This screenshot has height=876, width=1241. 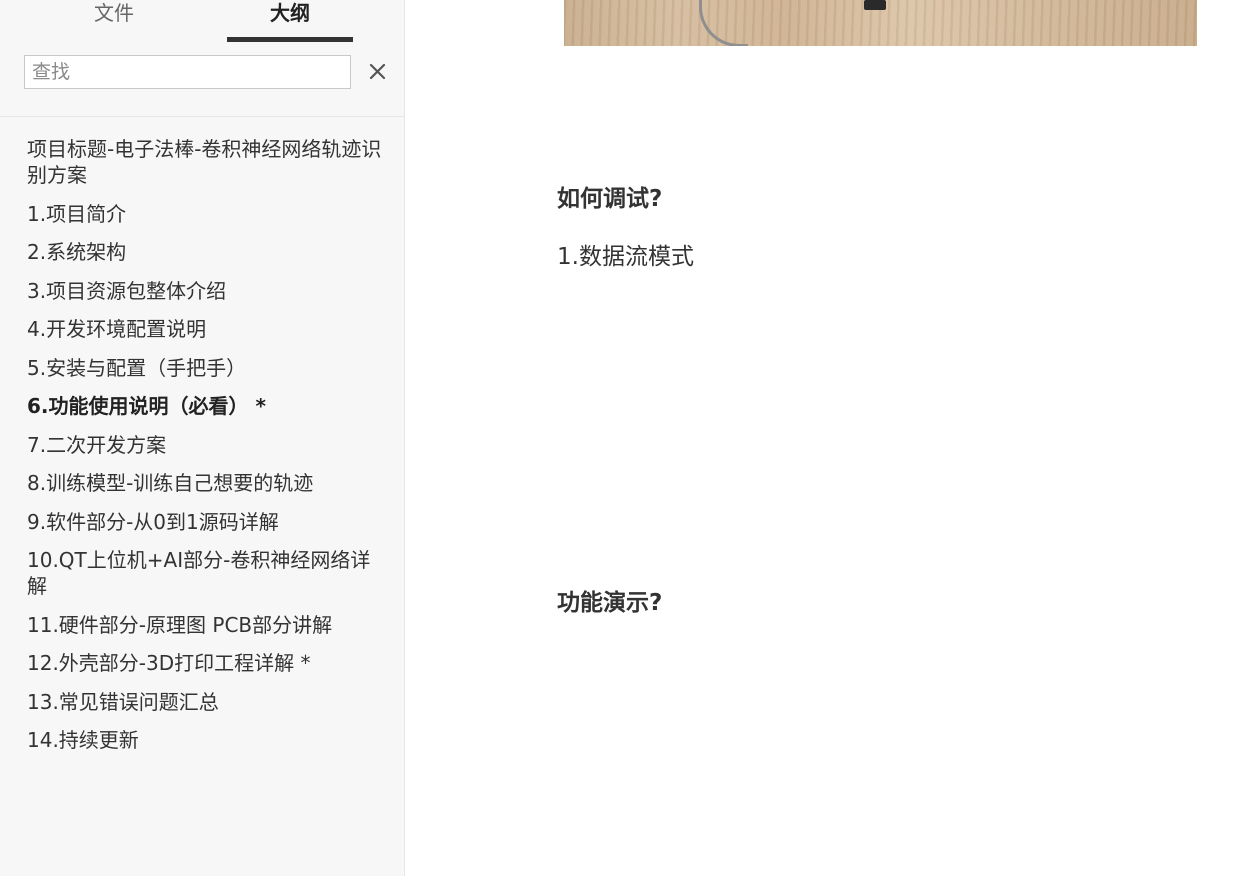 I want to click on heading-feature-demo: 功能演示?, so click(x=610, y=603).